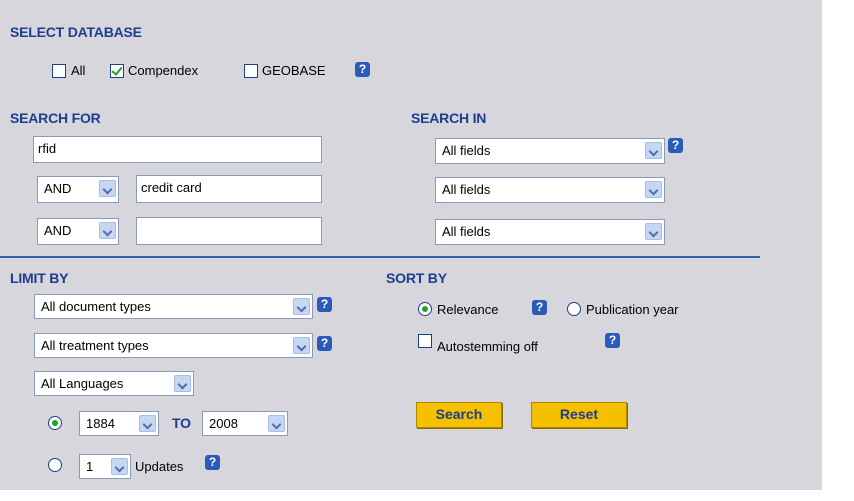 This screenshot has height=501, width=854. What do you see at coordinates (173, 345) in the screenshot?
I see `treatment-types-select: All treatment types` at bounding box center [173, 345].